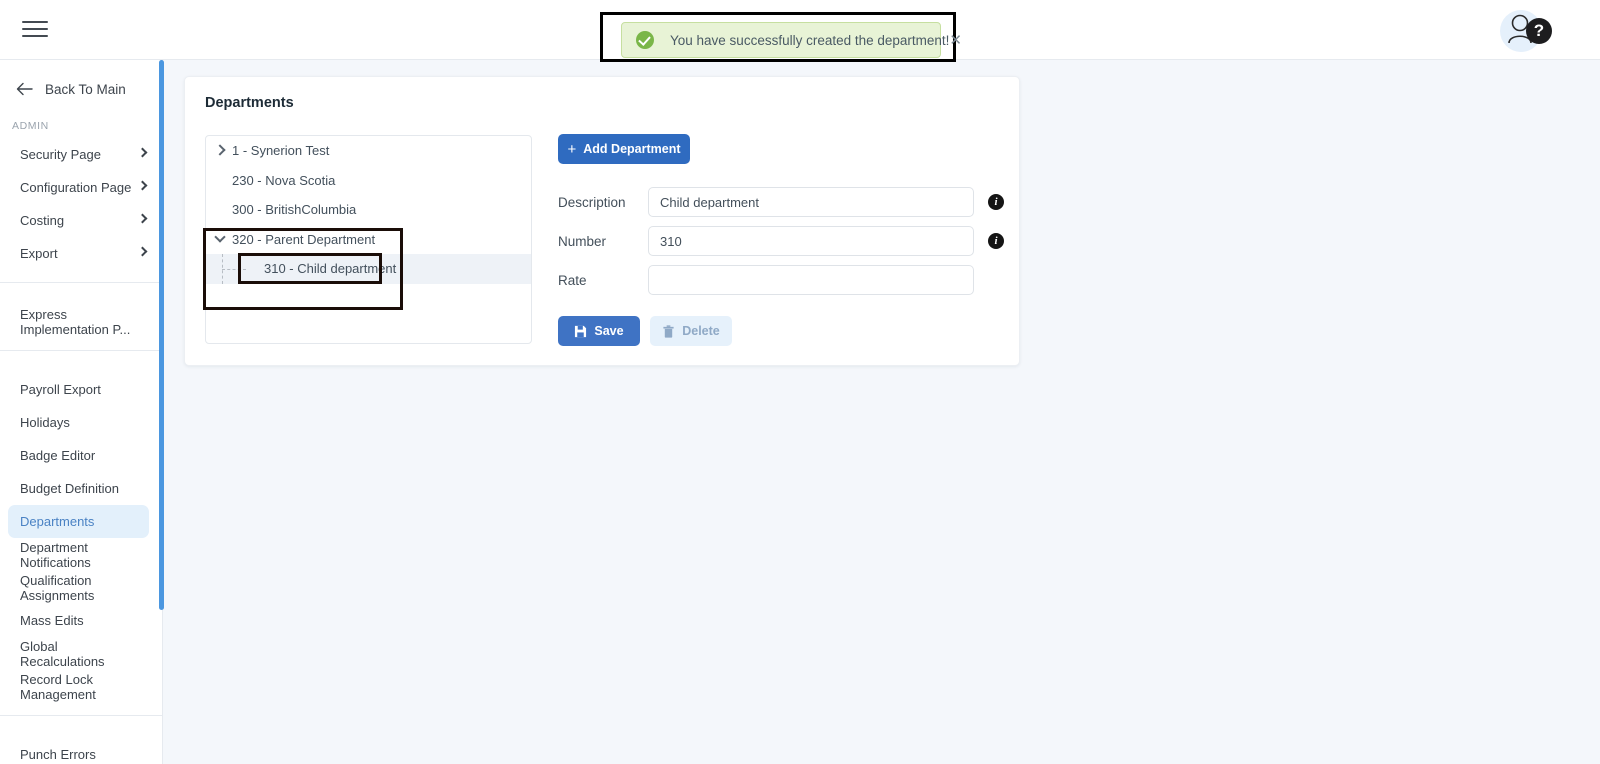  I want to click on rate-row: Rate, so click(766, 280).